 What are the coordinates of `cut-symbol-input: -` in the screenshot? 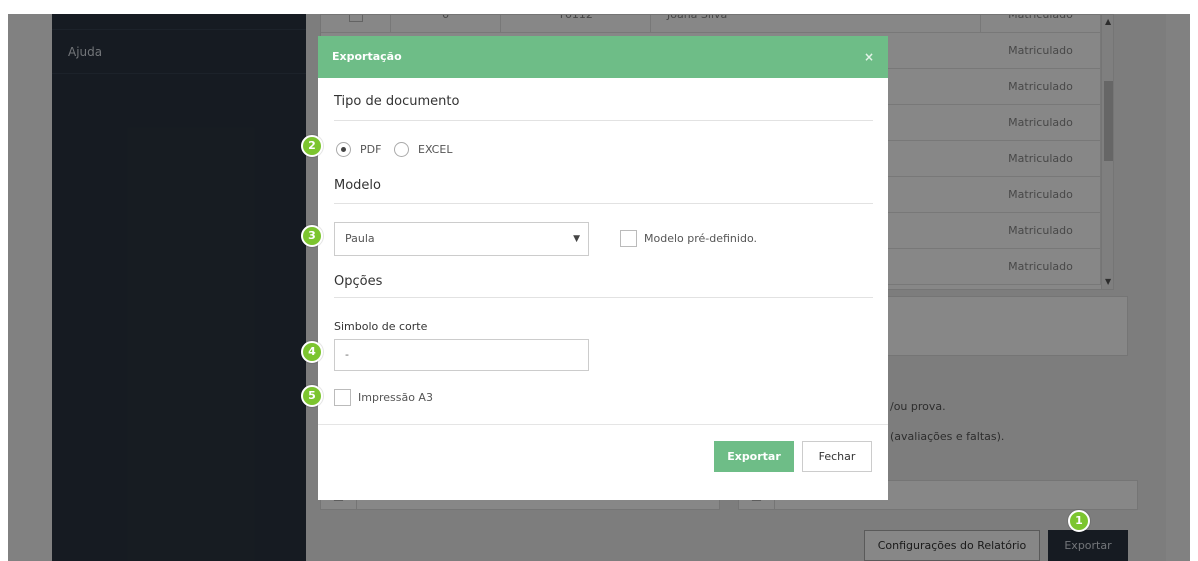 It's located at (461, 355).